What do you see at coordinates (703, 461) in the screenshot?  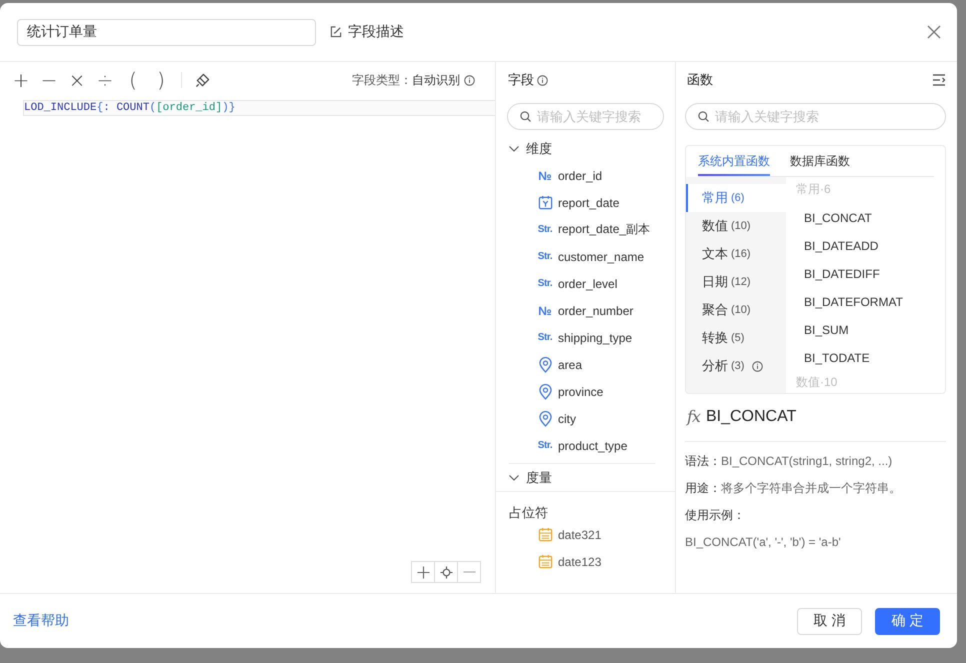 I see `syntax-label: 语法：` at bounding box center [703, 461].